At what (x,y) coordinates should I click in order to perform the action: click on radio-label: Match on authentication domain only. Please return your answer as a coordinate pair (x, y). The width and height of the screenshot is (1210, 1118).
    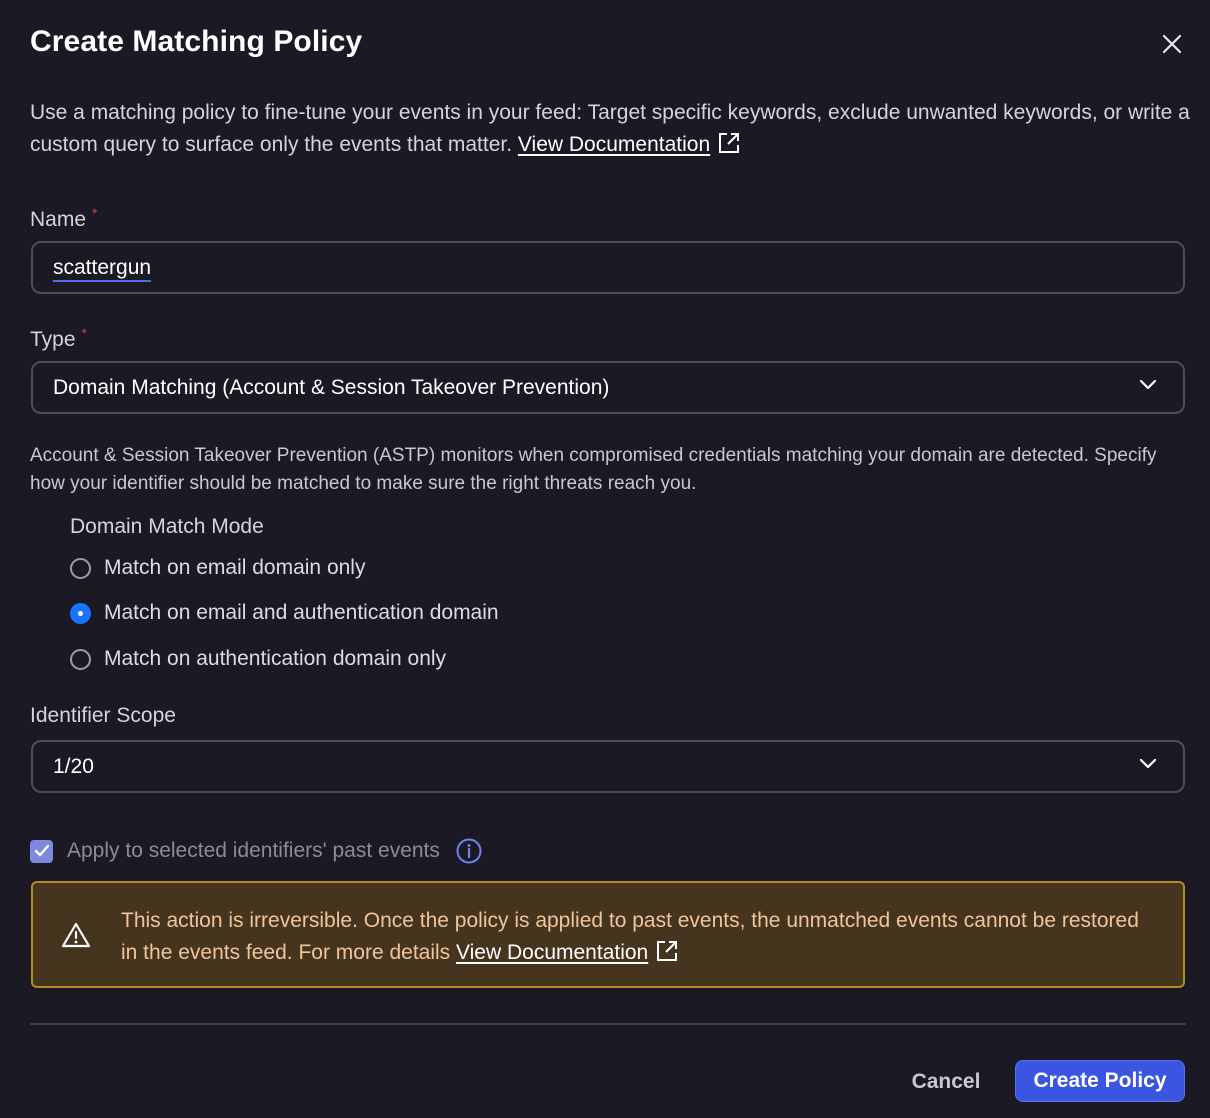
    Looking at the image, I should click on (275, 658).